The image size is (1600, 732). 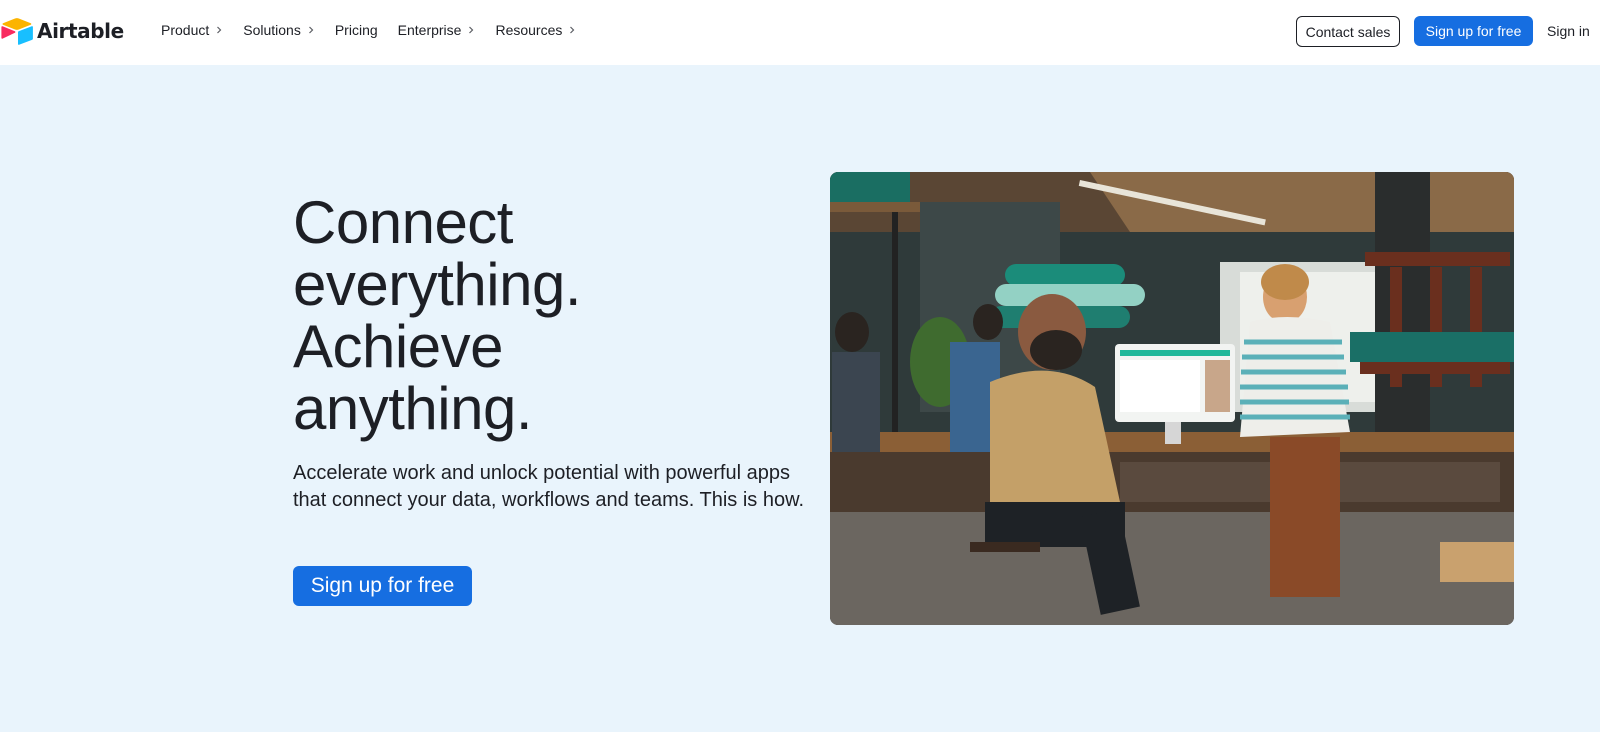 I want to click on nav-item-label: Pricing, so click(x=356, y=30).